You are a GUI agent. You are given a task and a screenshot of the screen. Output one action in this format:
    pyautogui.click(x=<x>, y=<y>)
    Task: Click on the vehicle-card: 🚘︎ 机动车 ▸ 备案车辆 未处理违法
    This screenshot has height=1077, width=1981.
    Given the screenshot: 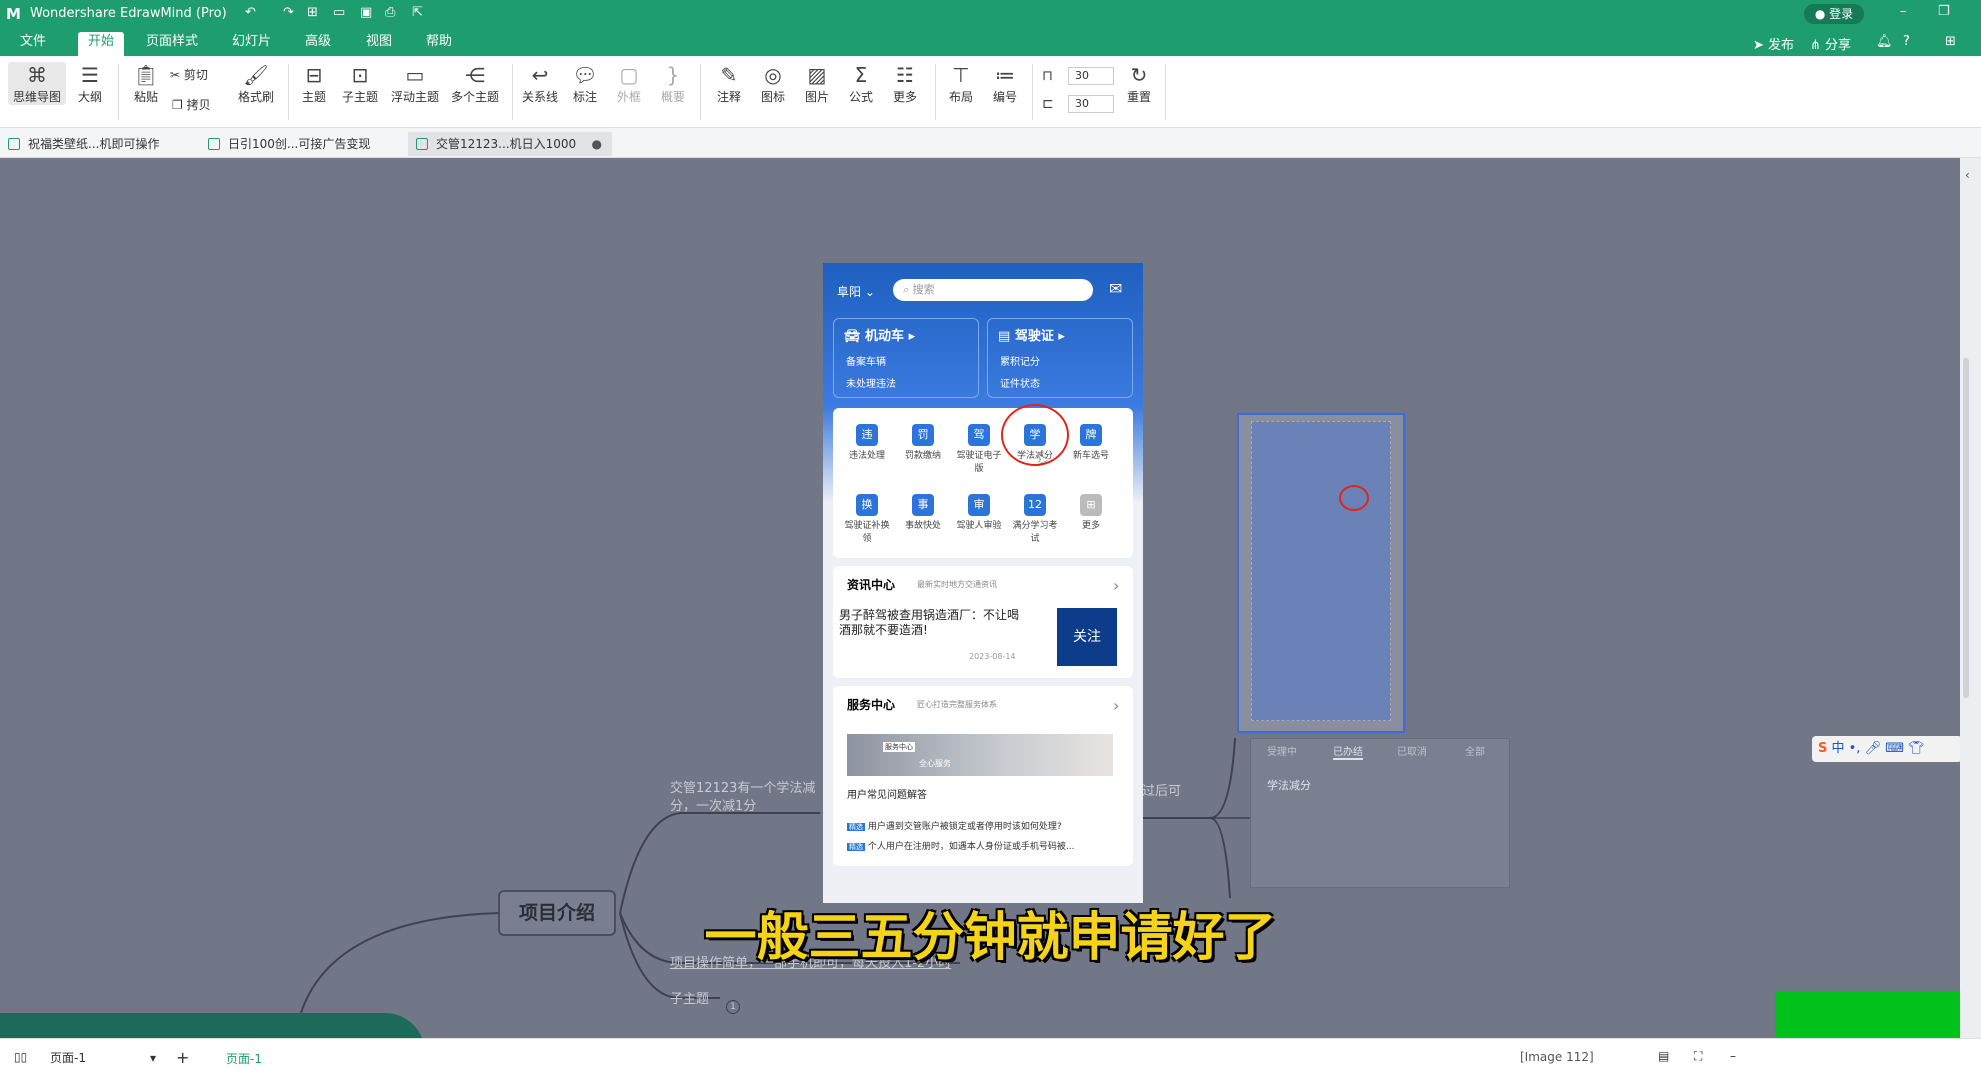 What is the action you would take?
    pyautogui.click(x=906, y=358)
    